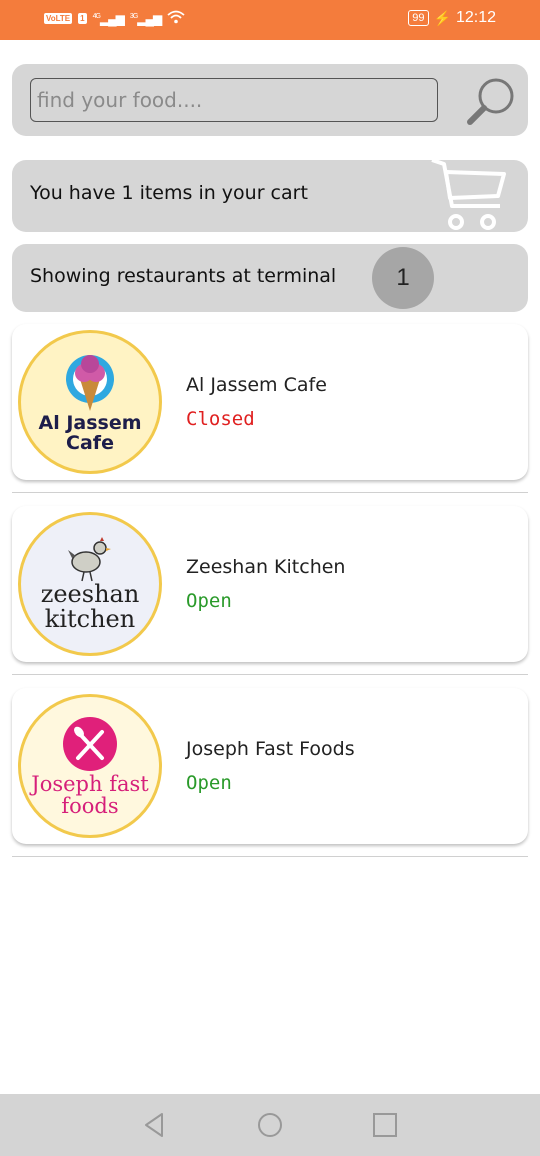 Image resolution: width=540 pixels, height=1156 pixels. Describe the element at coordinates (90, 423) in the screenshot. I see `logo-text-line1: Al Jassem` at that location.